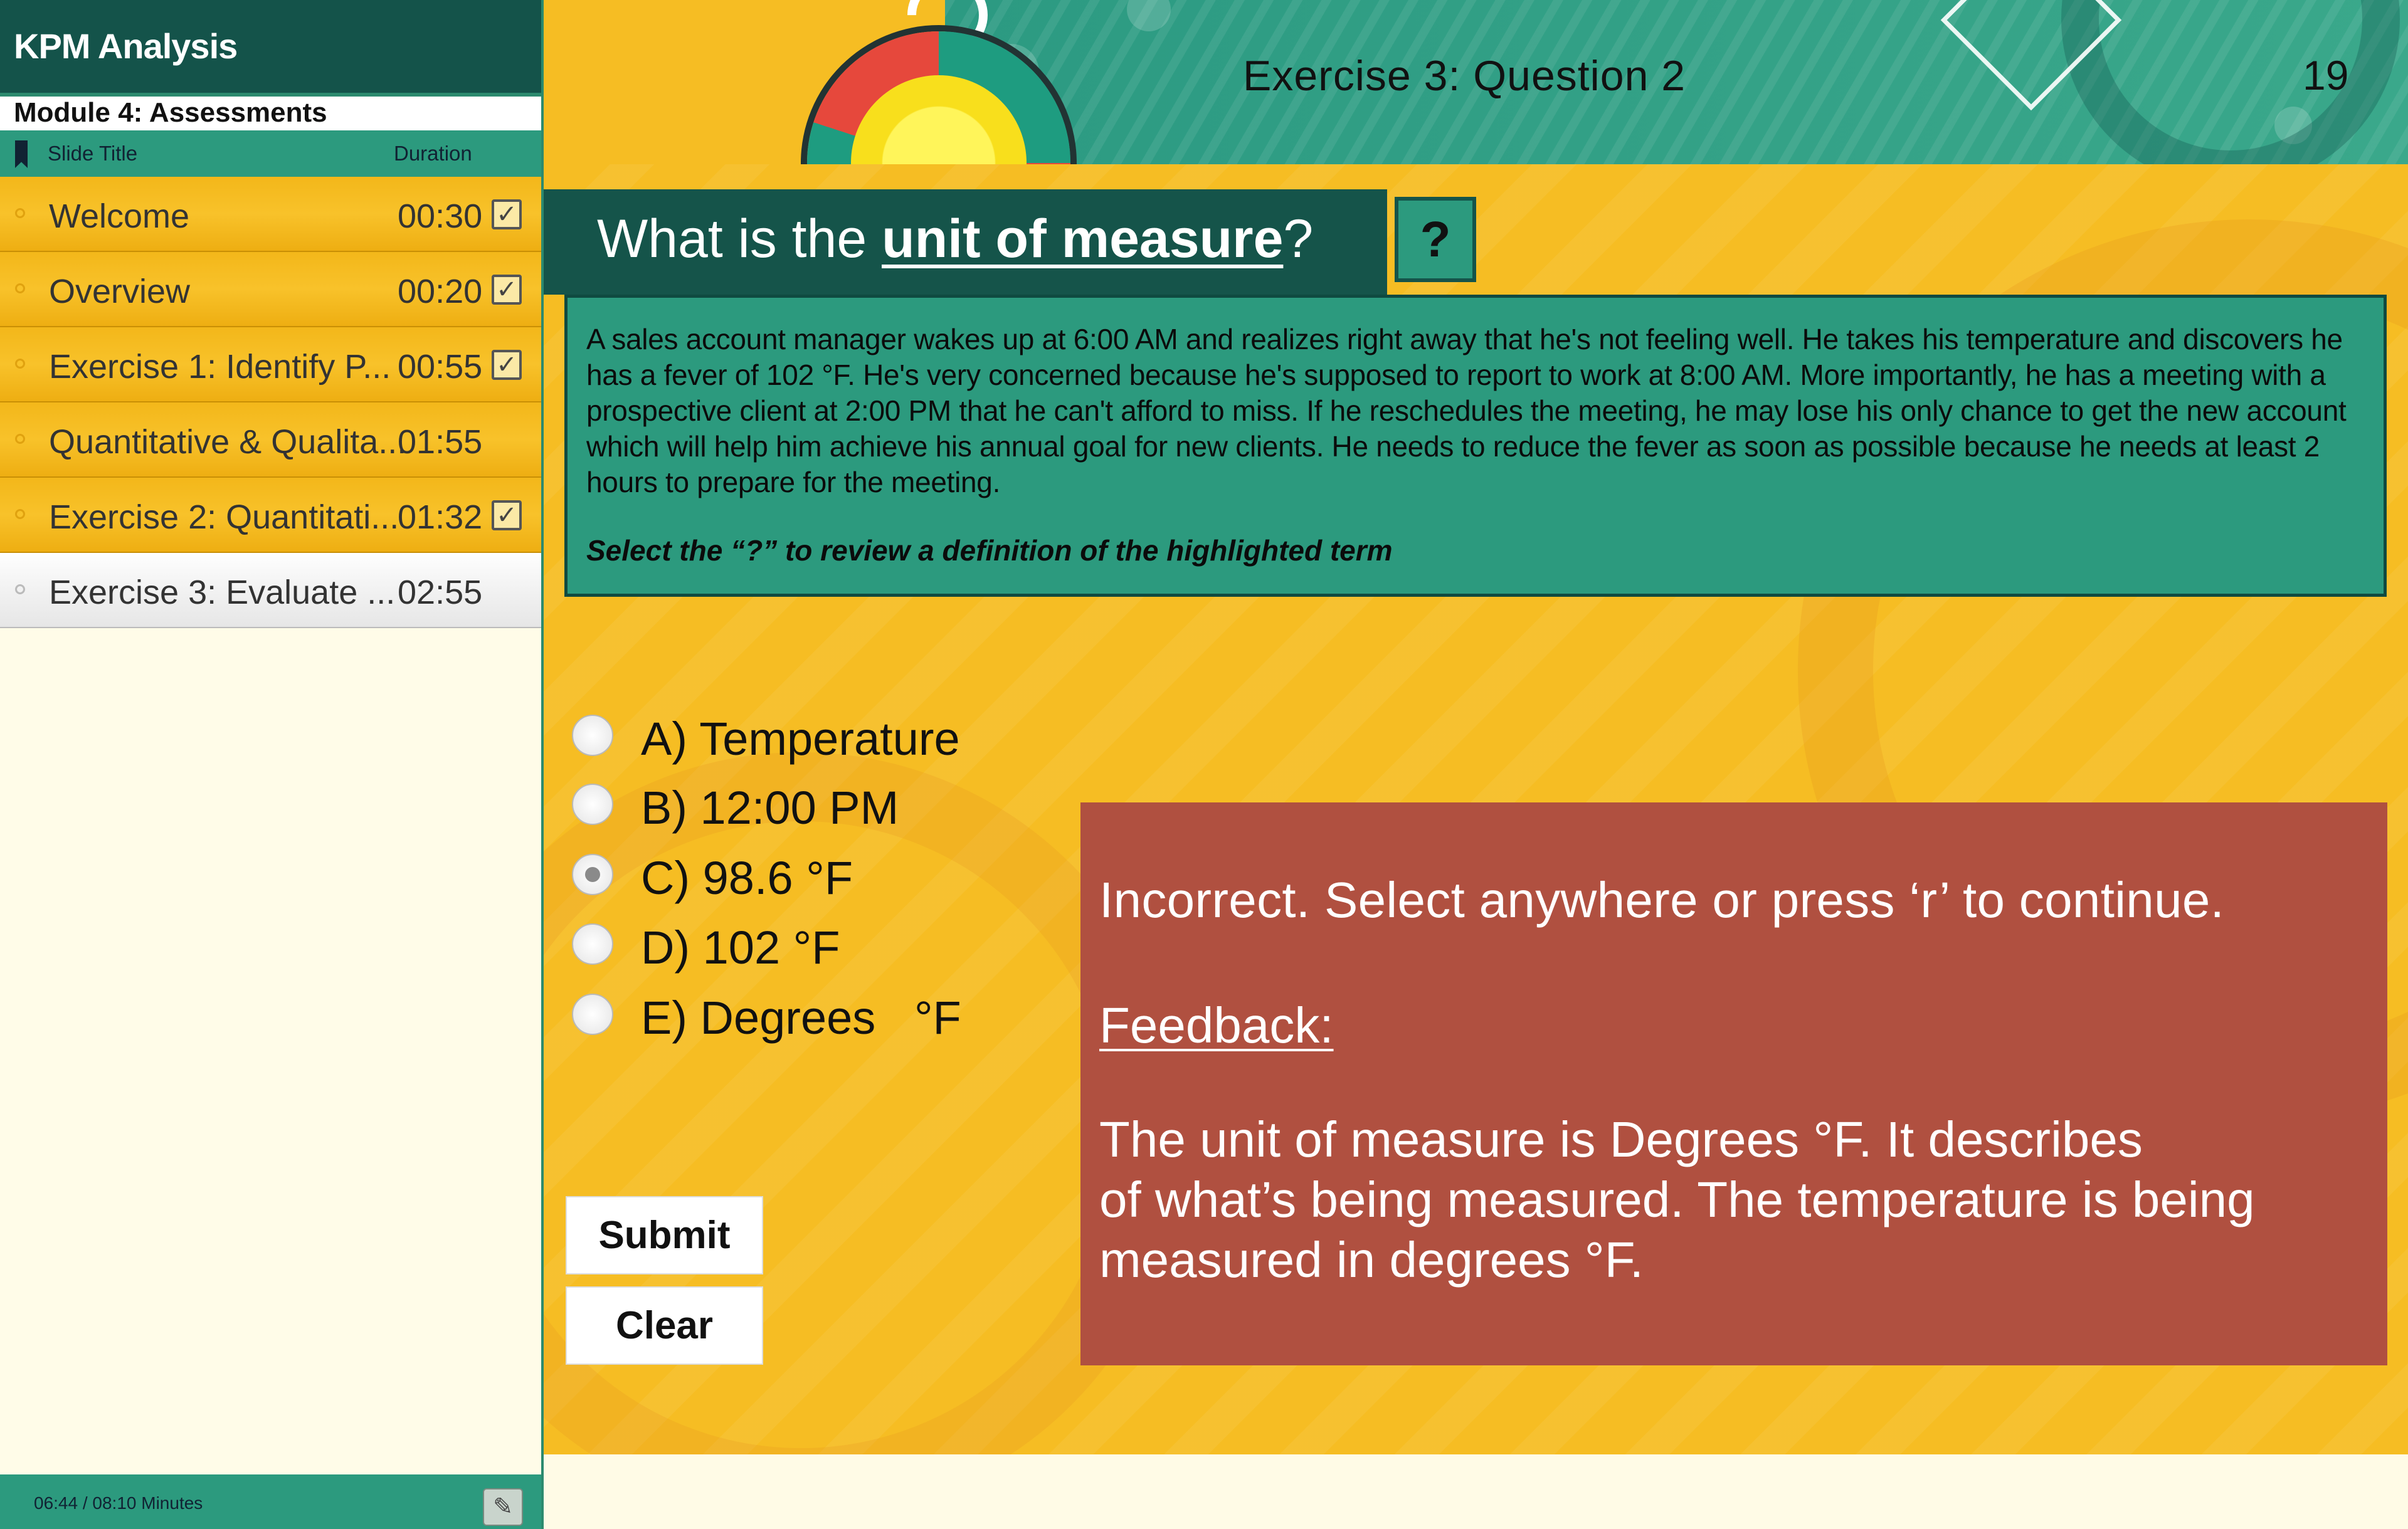  I want to click on radio-button-selected, so click(592, 874).